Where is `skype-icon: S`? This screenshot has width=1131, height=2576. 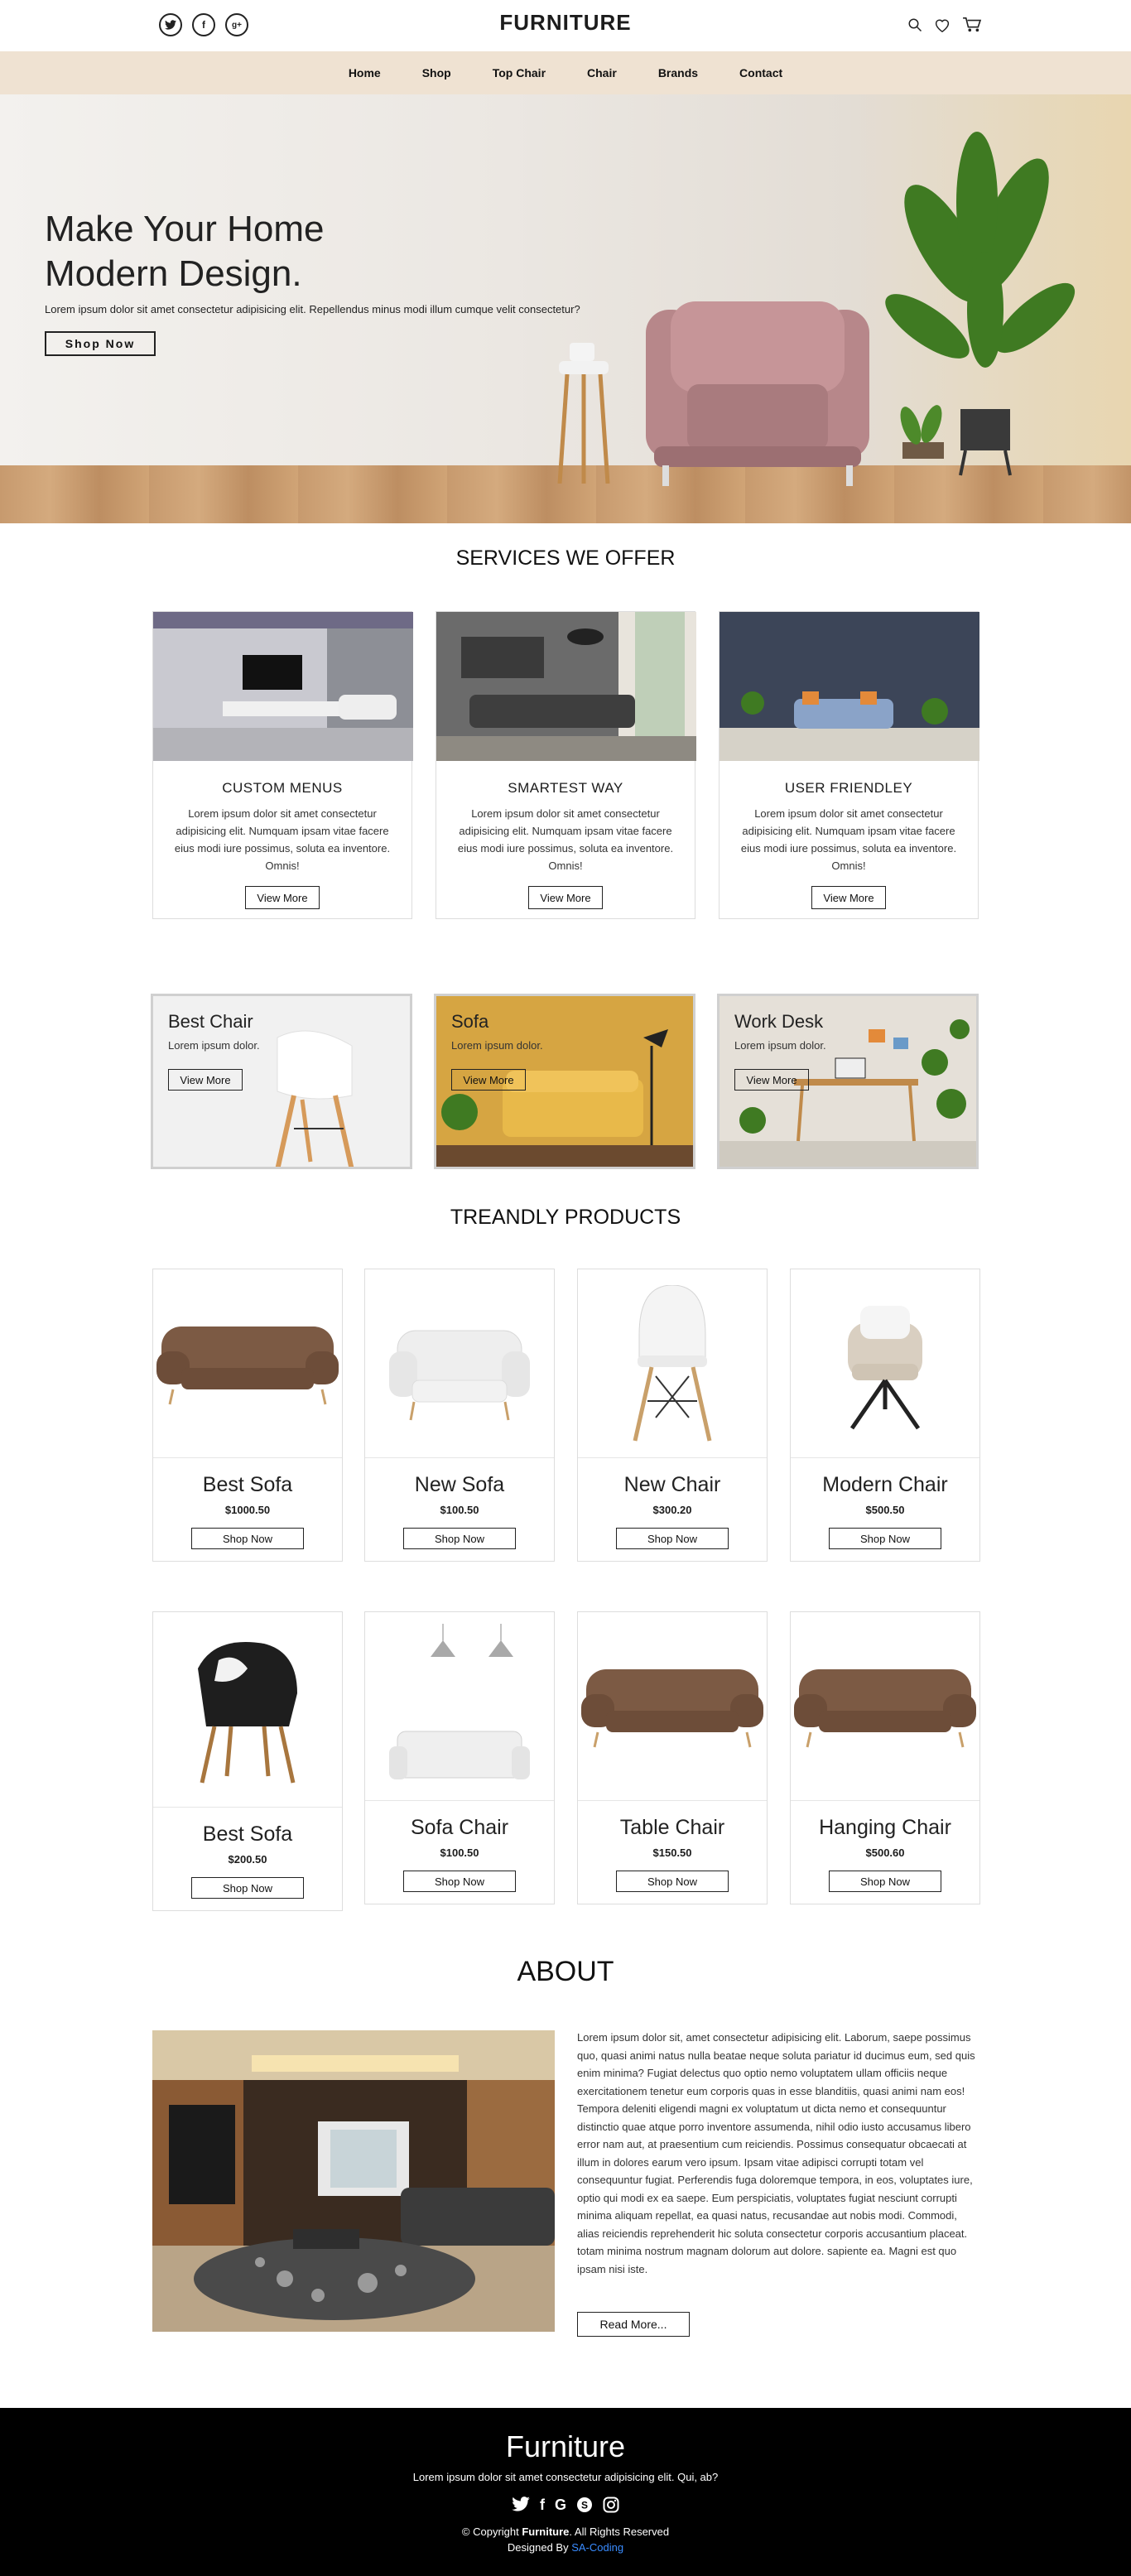
skype-icon: S is located at coordinates (584, 2505).